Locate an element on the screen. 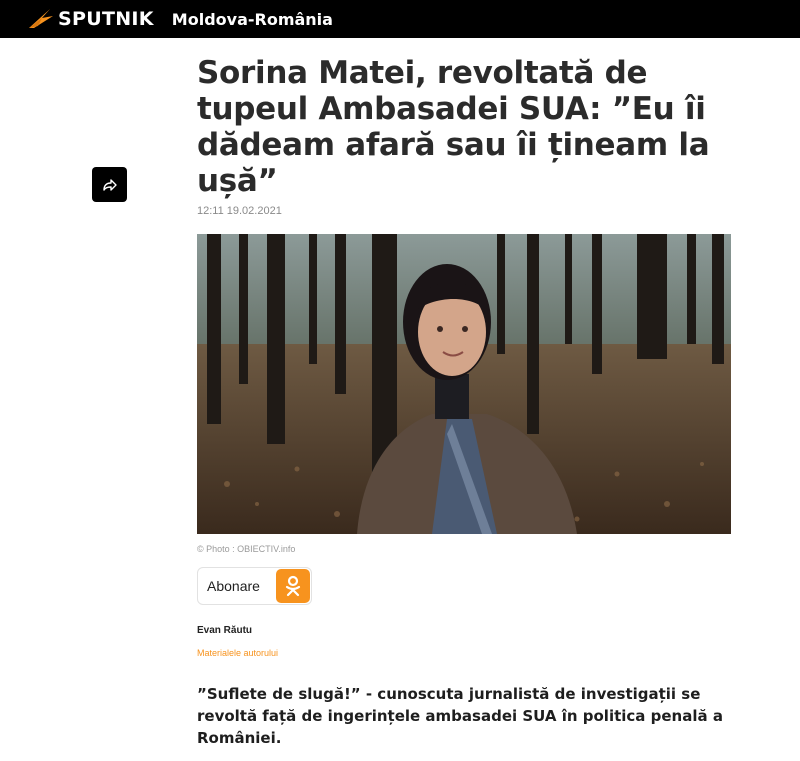  site-logo: SPUTNIK is located at coordinates (90, 19).